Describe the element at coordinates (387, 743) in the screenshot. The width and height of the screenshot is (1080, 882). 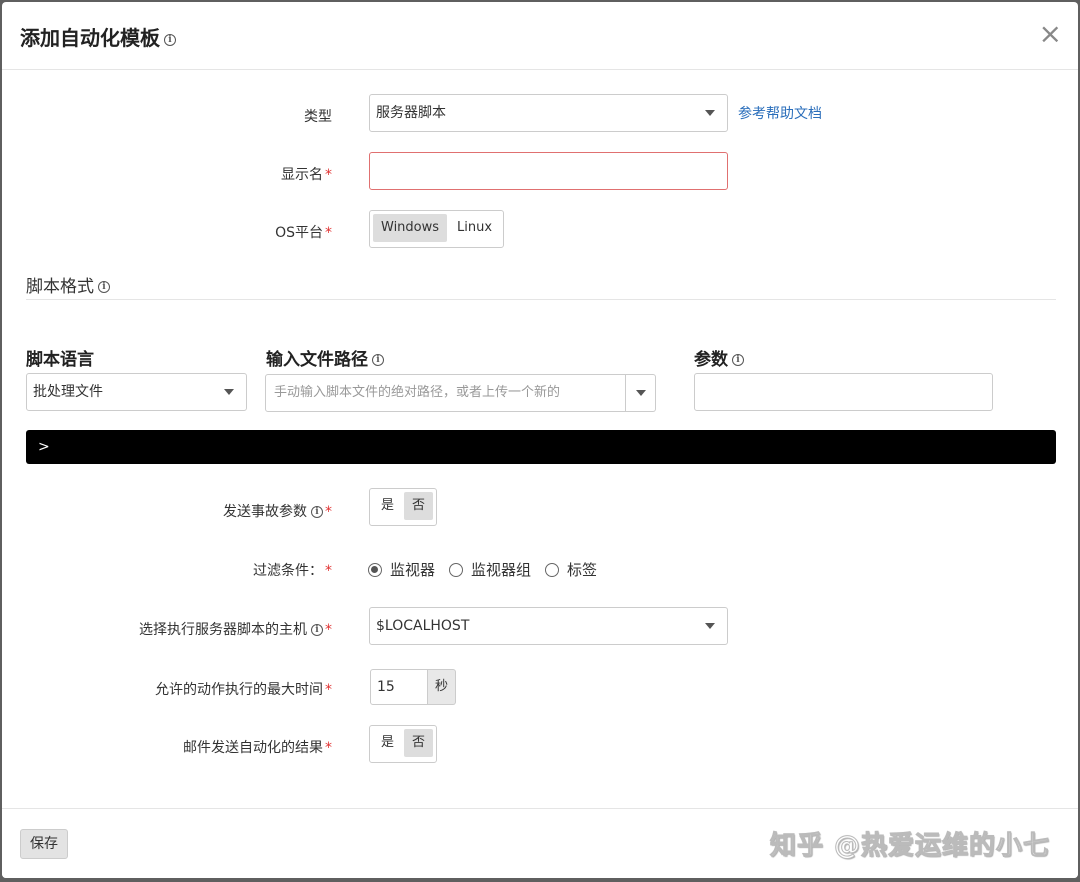
I see `email-result-yes: 是` at that location.